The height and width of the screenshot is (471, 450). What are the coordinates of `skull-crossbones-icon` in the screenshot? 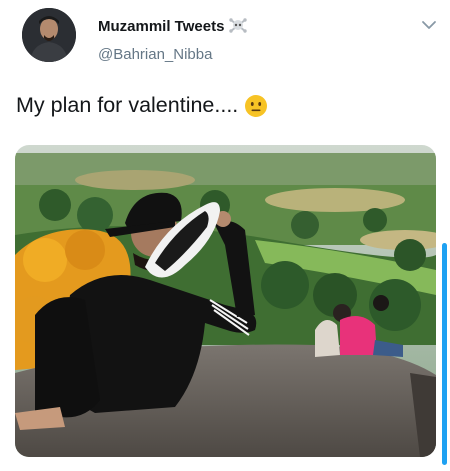 It's located at (238, 25).